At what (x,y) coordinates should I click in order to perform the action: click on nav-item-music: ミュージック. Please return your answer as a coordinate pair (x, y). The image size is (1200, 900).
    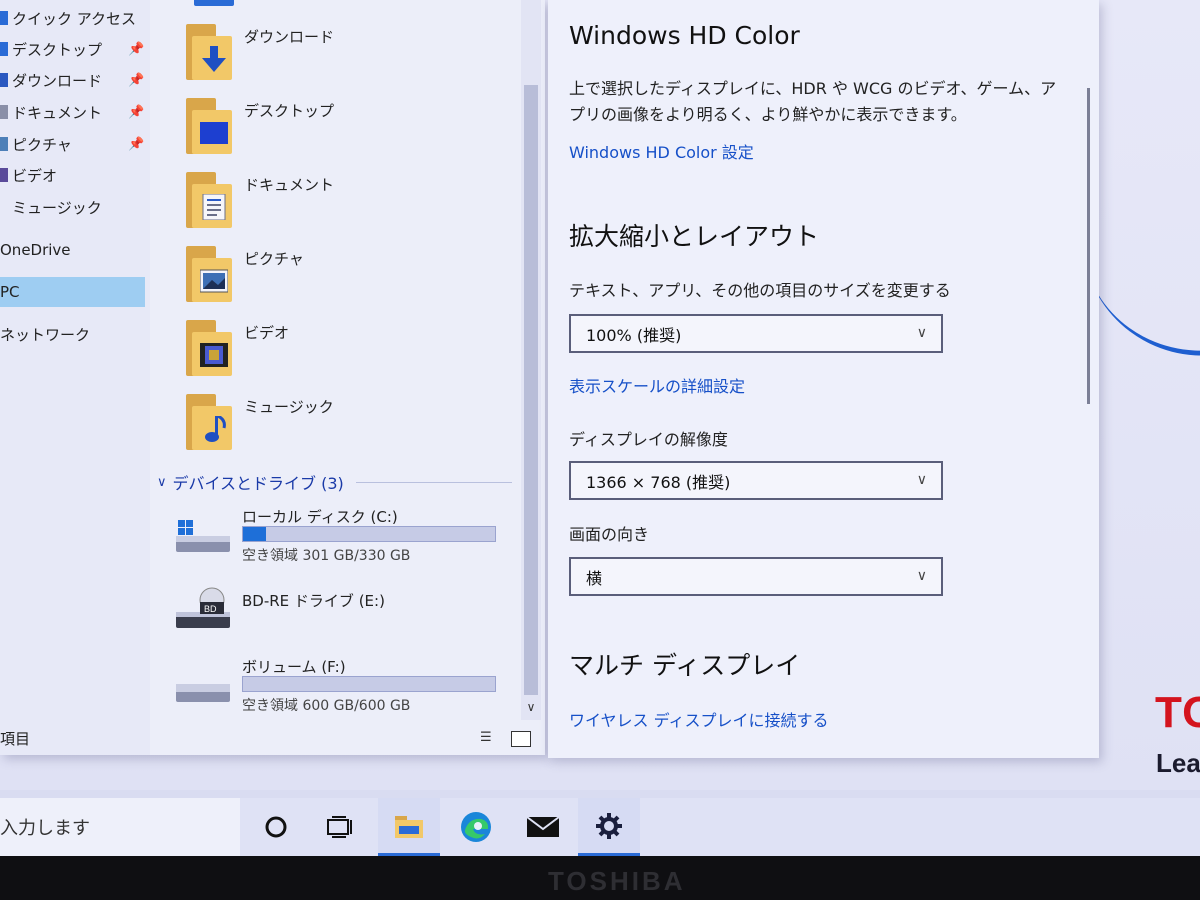
    Looking at the image, I should click on (75, 207).